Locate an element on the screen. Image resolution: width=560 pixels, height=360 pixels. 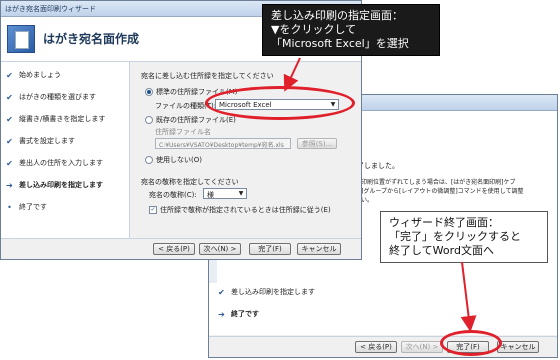
file-type-highlight is located at coordinates (280, 103).